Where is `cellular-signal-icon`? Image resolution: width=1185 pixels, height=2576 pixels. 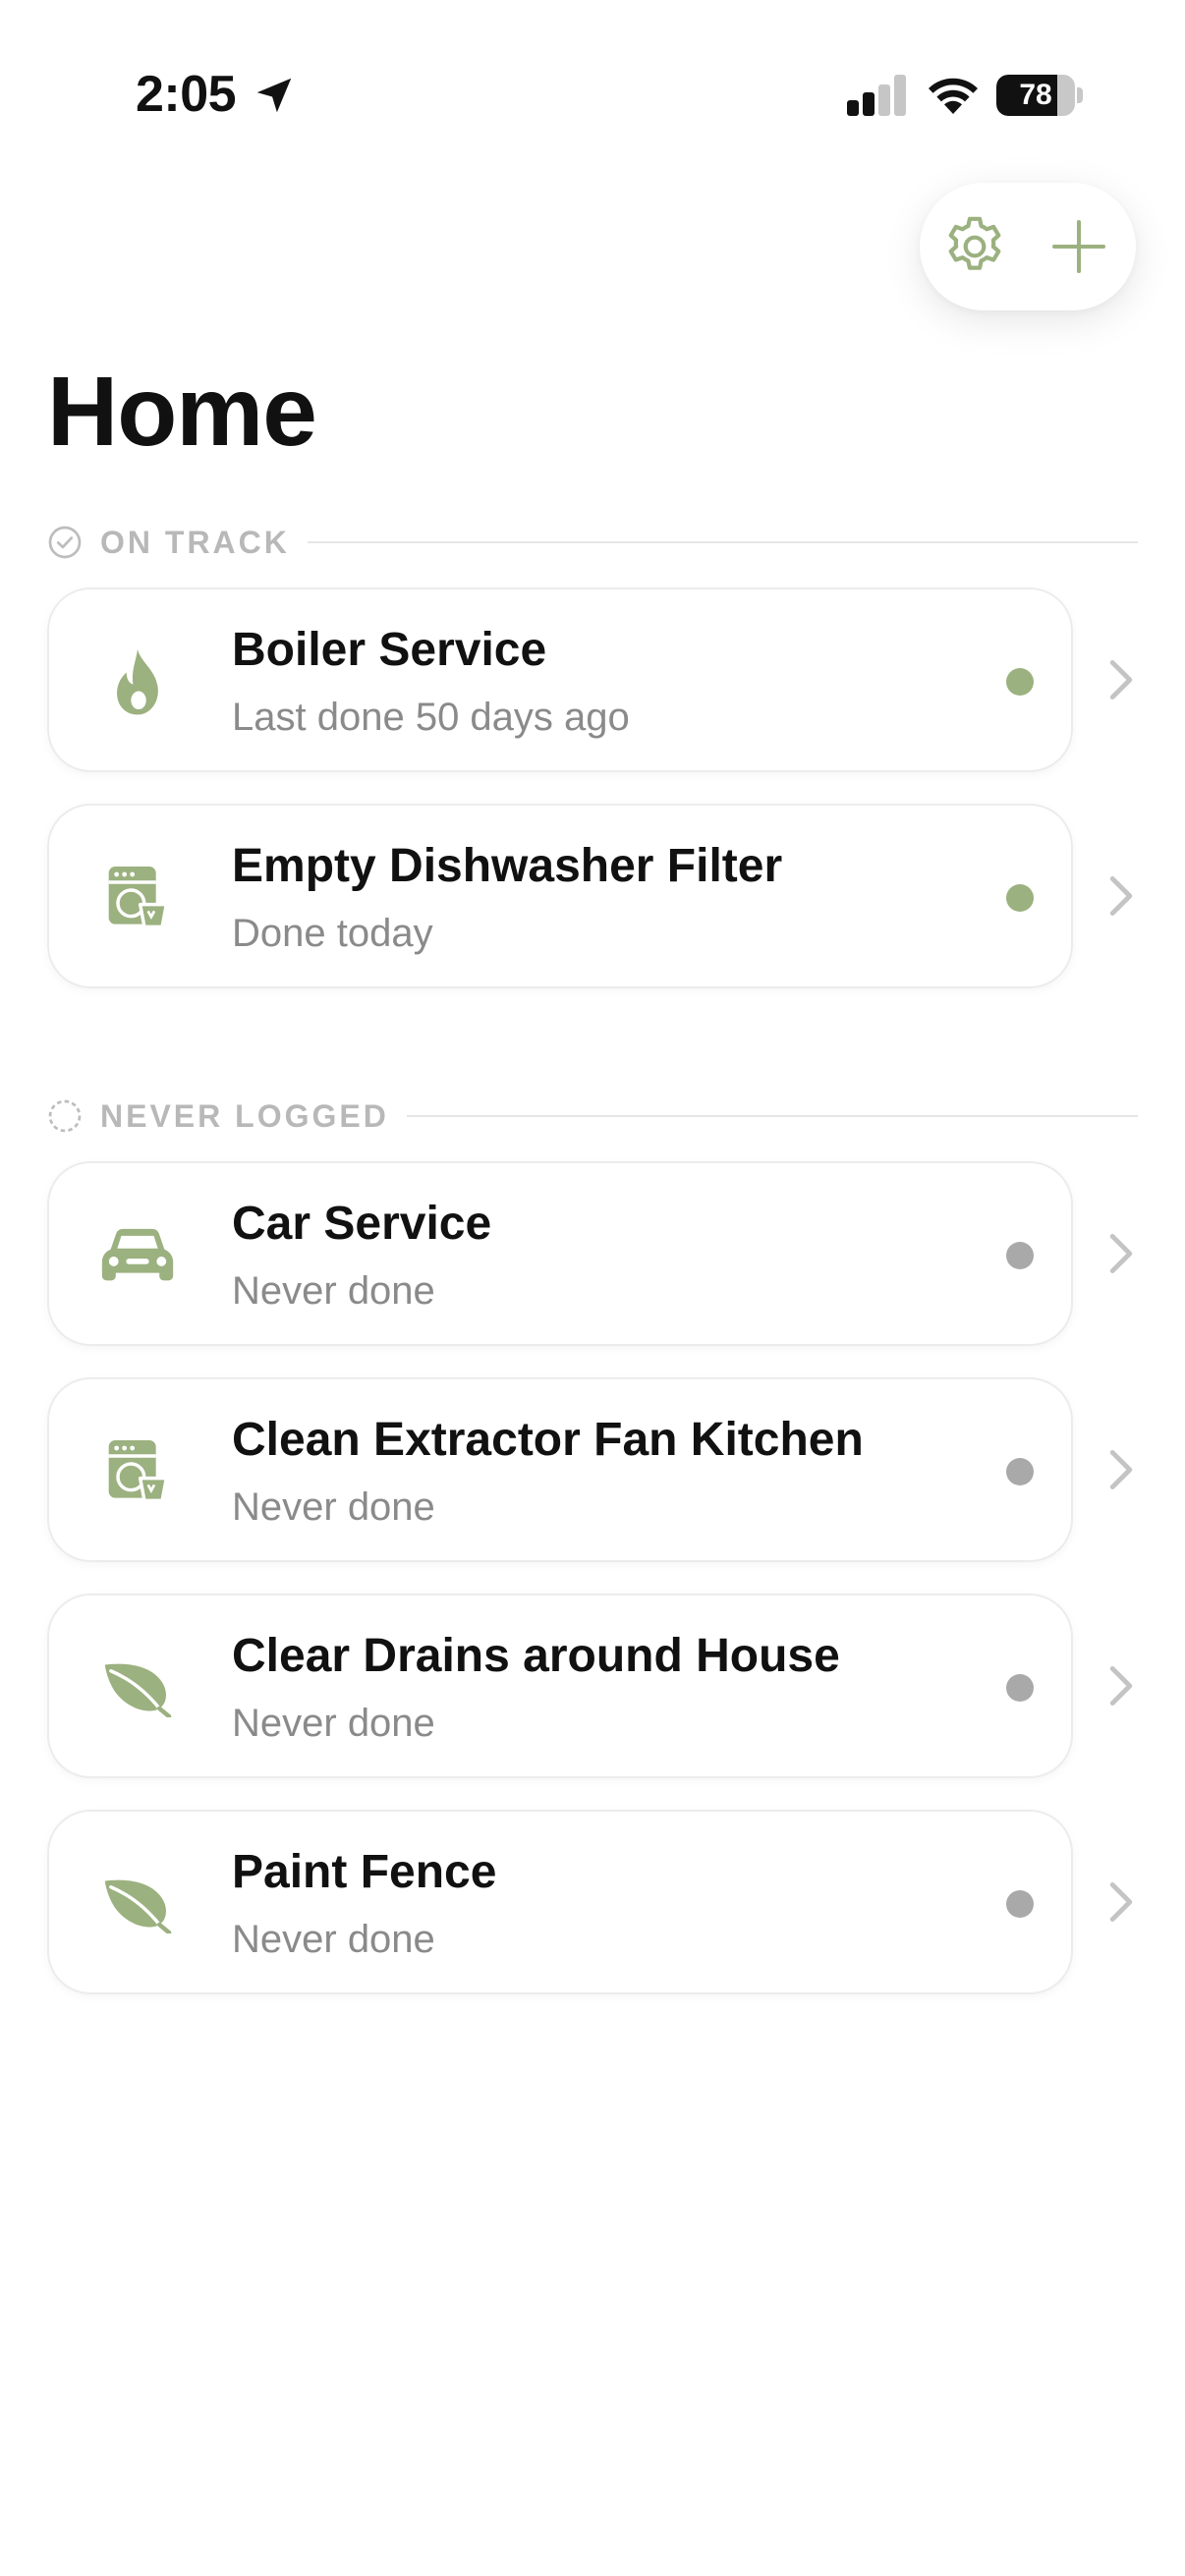 cellular-signal-icon is located at coordinates (877, 95).